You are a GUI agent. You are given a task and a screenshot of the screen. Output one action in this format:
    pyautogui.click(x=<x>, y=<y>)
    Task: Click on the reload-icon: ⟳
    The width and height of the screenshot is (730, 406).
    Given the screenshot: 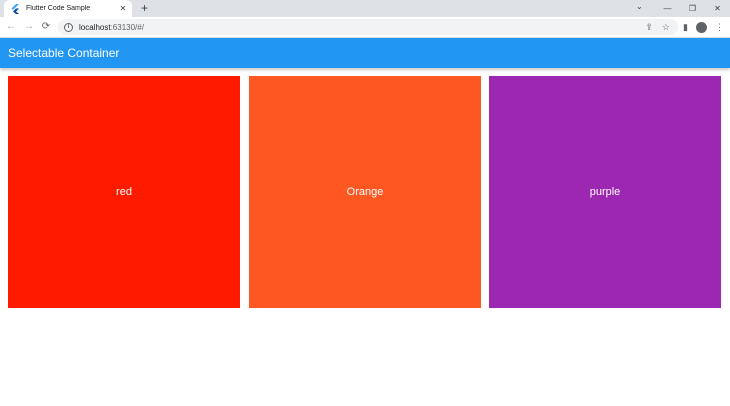 What is the action you would take?
    pyautogui.click(x=46, y=27)
    